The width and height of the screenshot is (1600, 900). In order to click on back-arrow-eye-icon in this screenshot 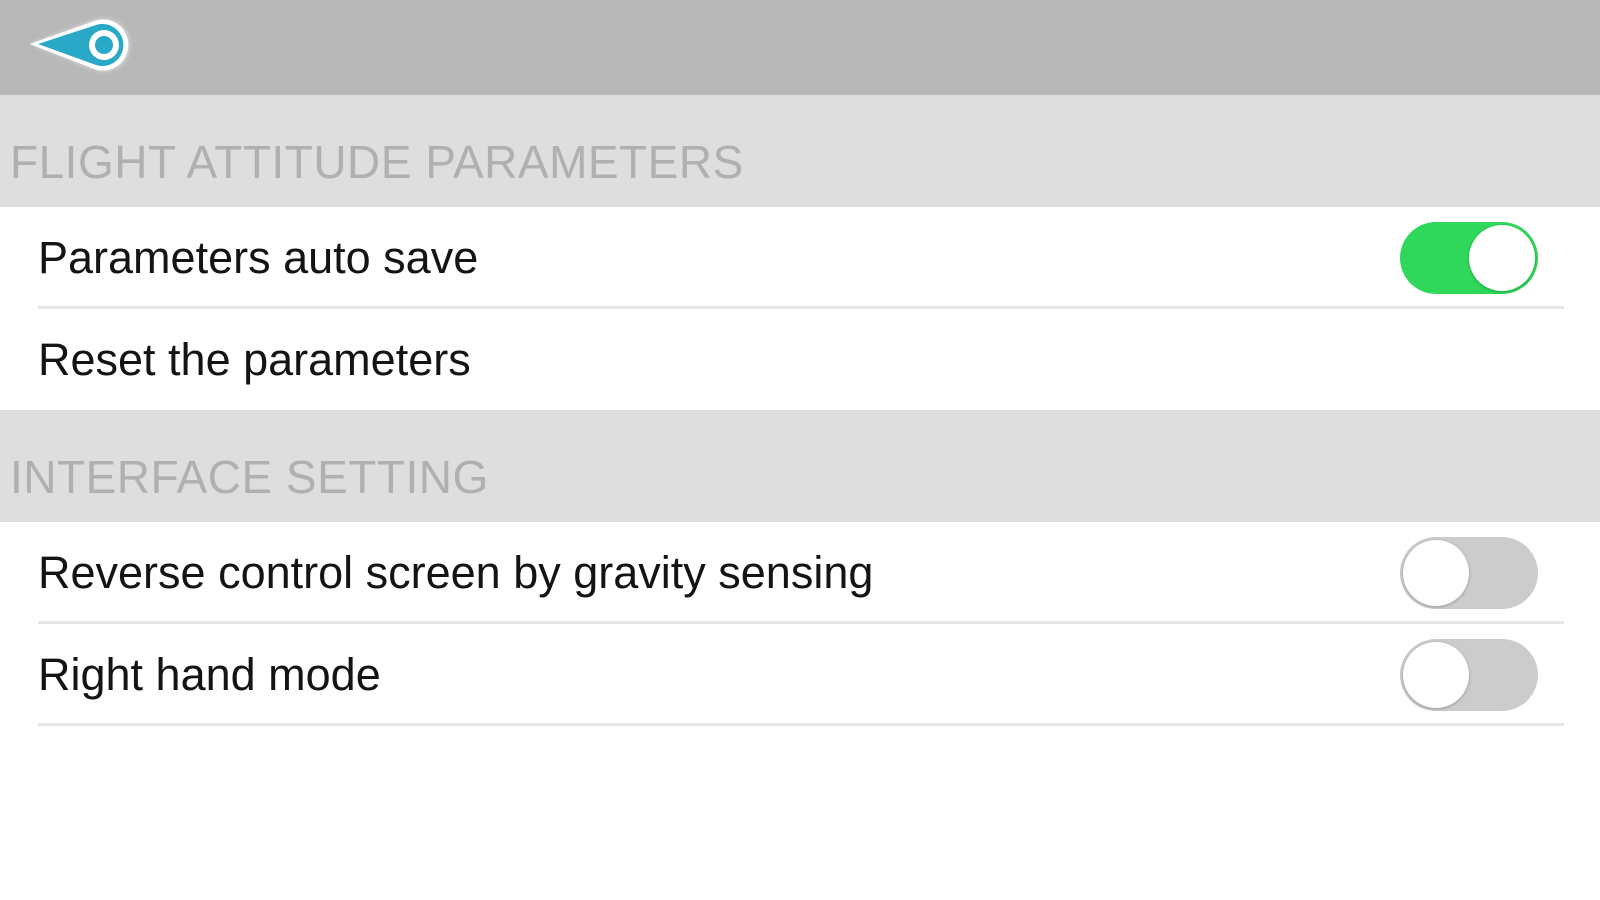, I will do `click(79, 45)`.